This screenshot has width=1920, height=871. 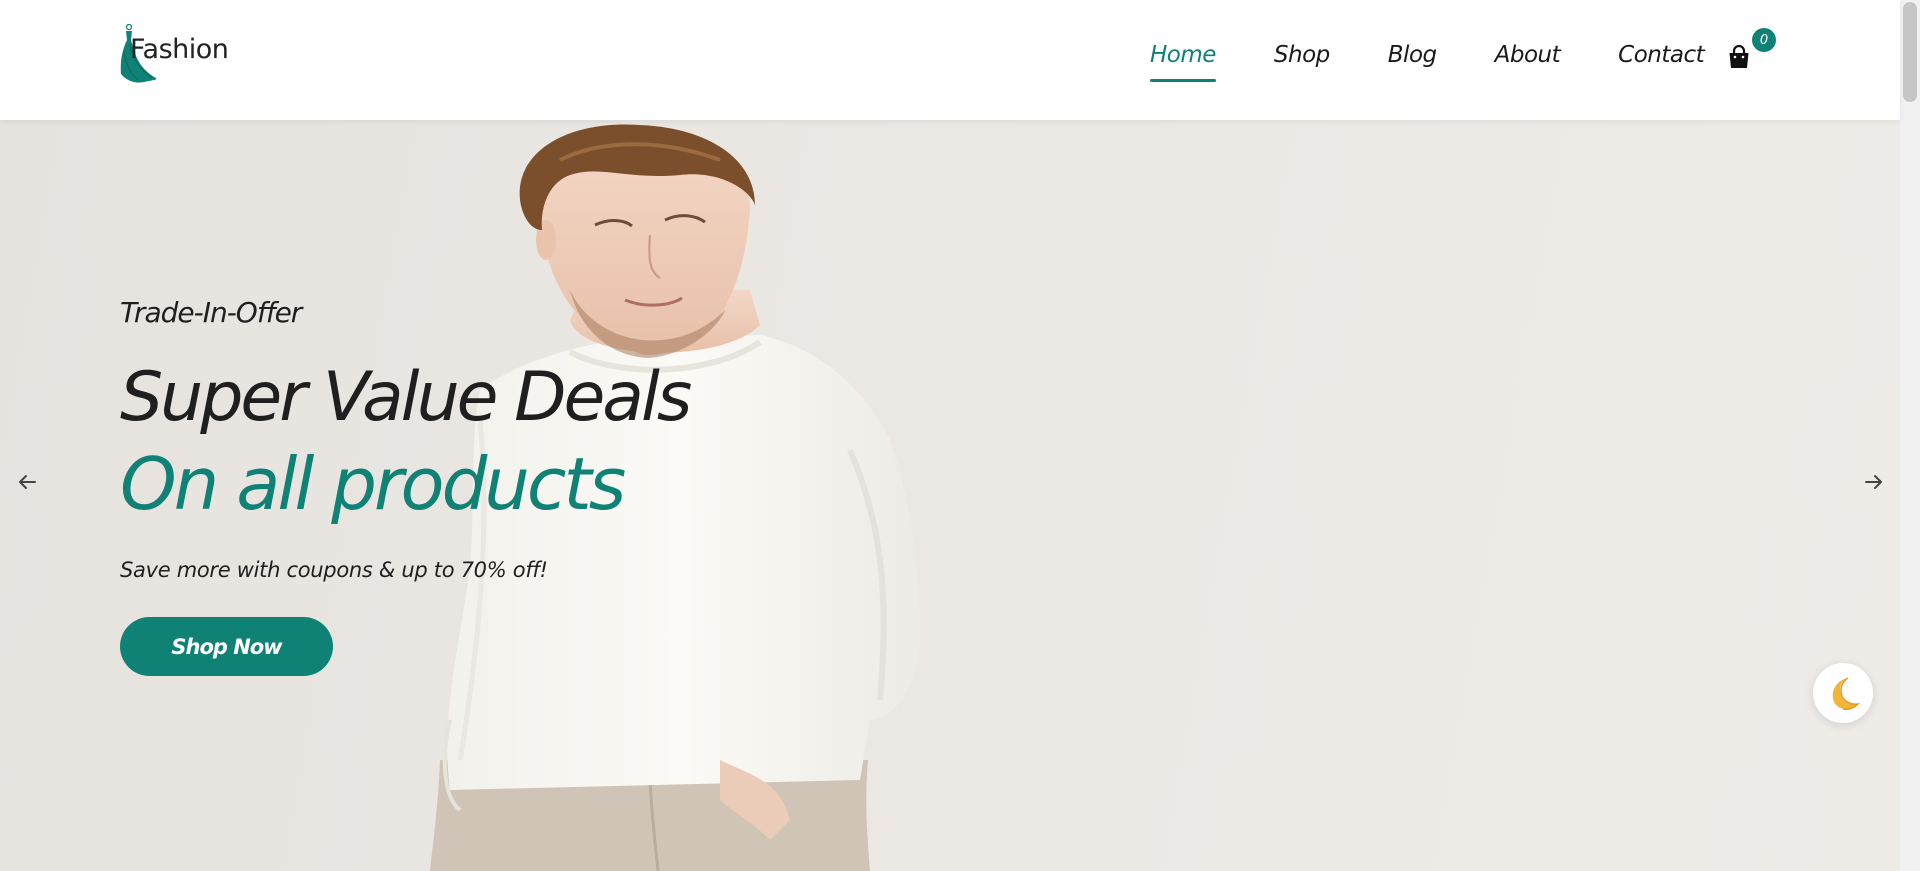 What do you see at coordinates (27, 482) in the screenshot?
I see `arrow-left-icon` at bounding box center [27, 482].